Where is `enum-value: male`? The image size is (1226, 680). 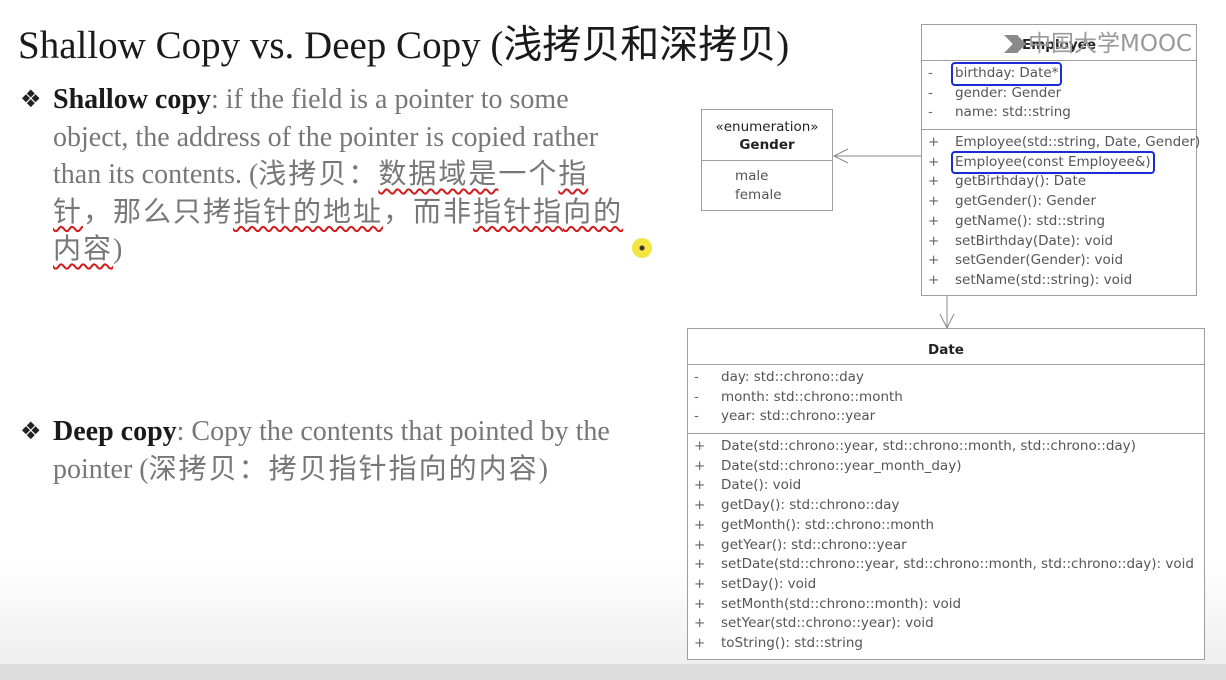
enum-value: male is located at coordinates (767, 176).